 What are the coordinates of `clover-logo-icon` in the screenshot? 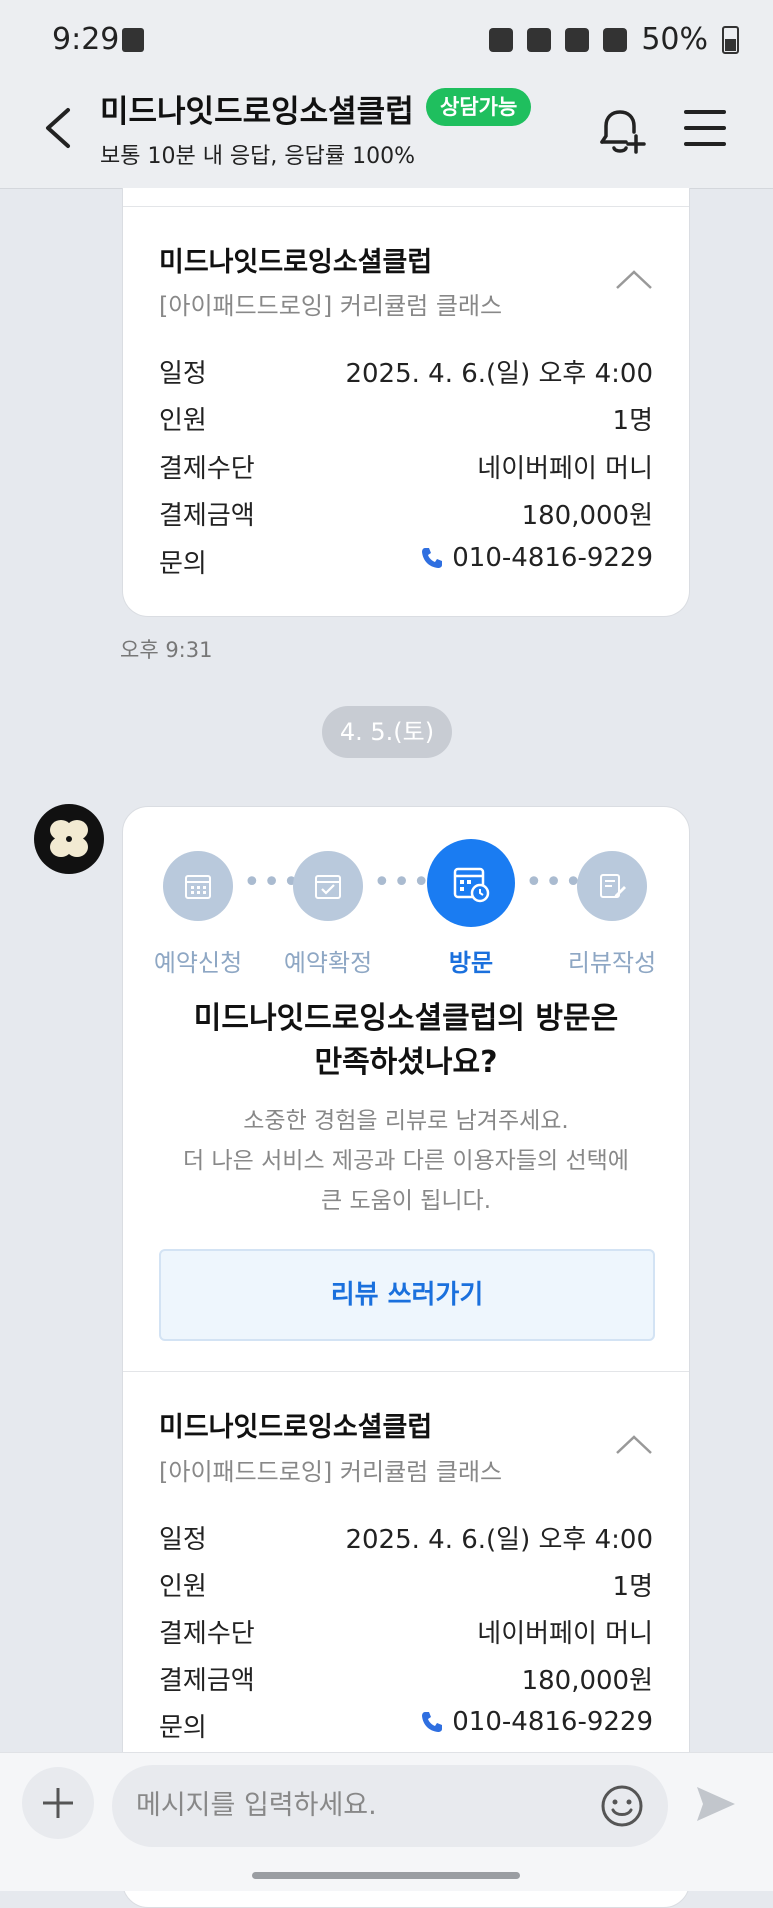 It's located at (69, 838).